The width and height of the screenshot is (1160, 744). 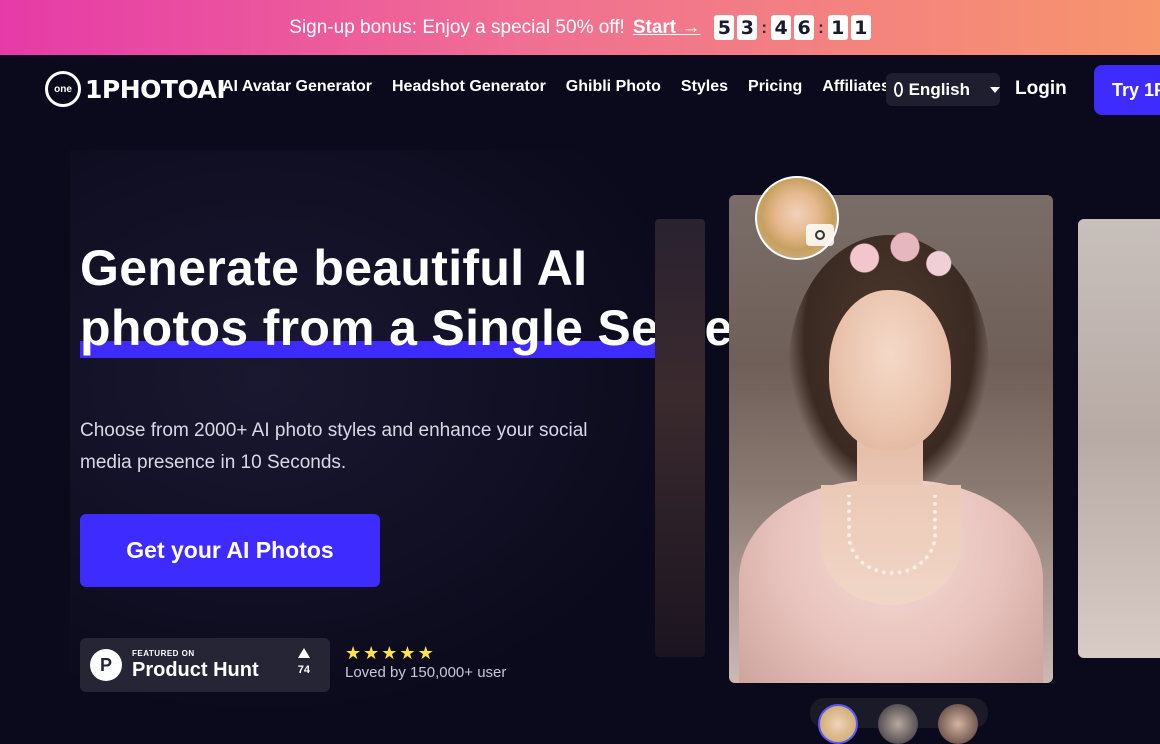 What do you see at coordinates (667, 28) in the screenshot?
I see `promo-start-link: Start →` at bounding box center [667, 28].